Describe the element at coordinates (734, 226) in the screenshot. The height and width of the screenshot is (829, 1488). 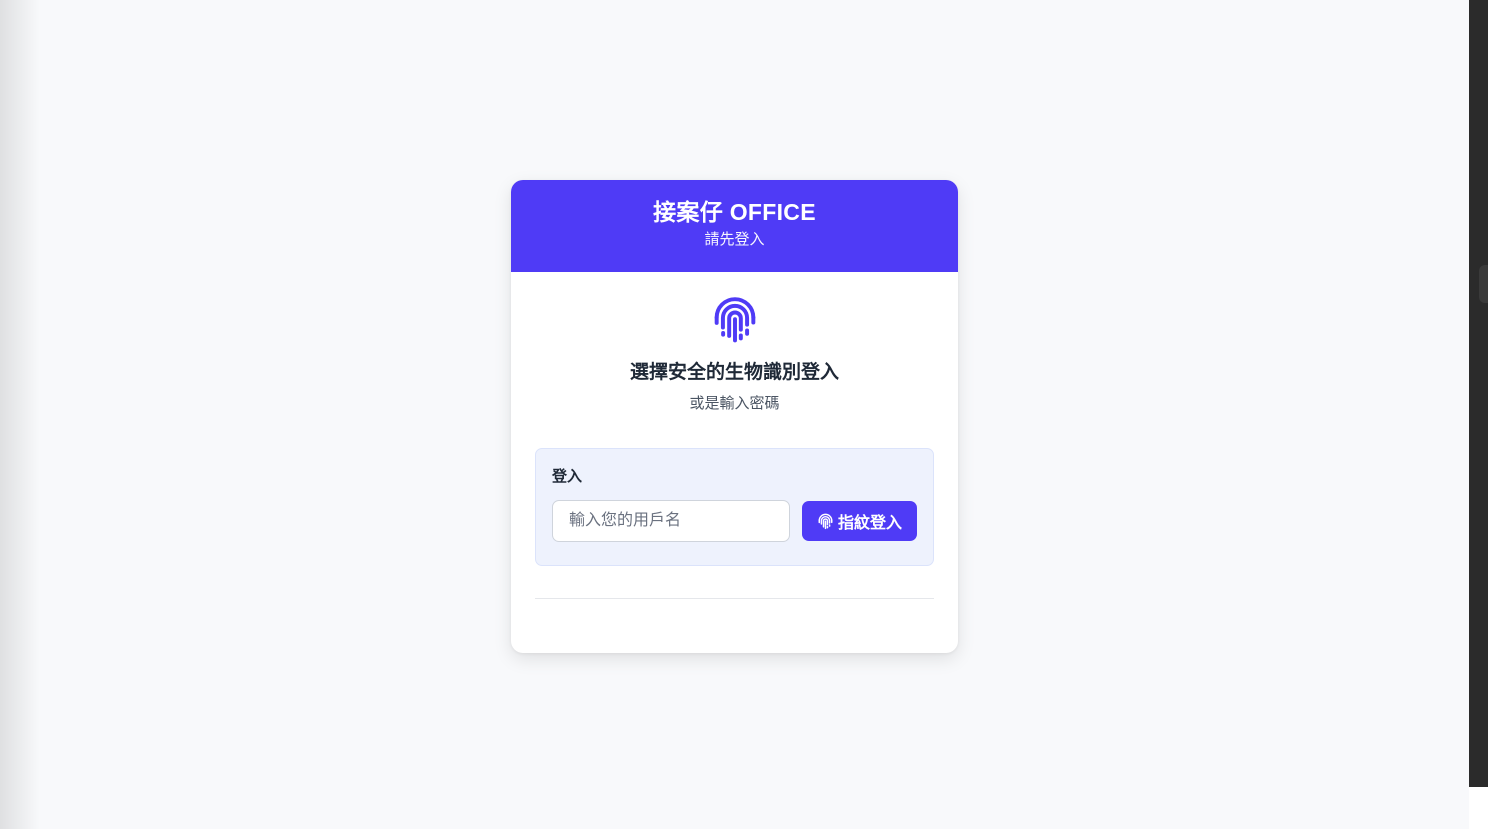
I see `card-header: 接案仔 OFFICE 請先登入` at that location.